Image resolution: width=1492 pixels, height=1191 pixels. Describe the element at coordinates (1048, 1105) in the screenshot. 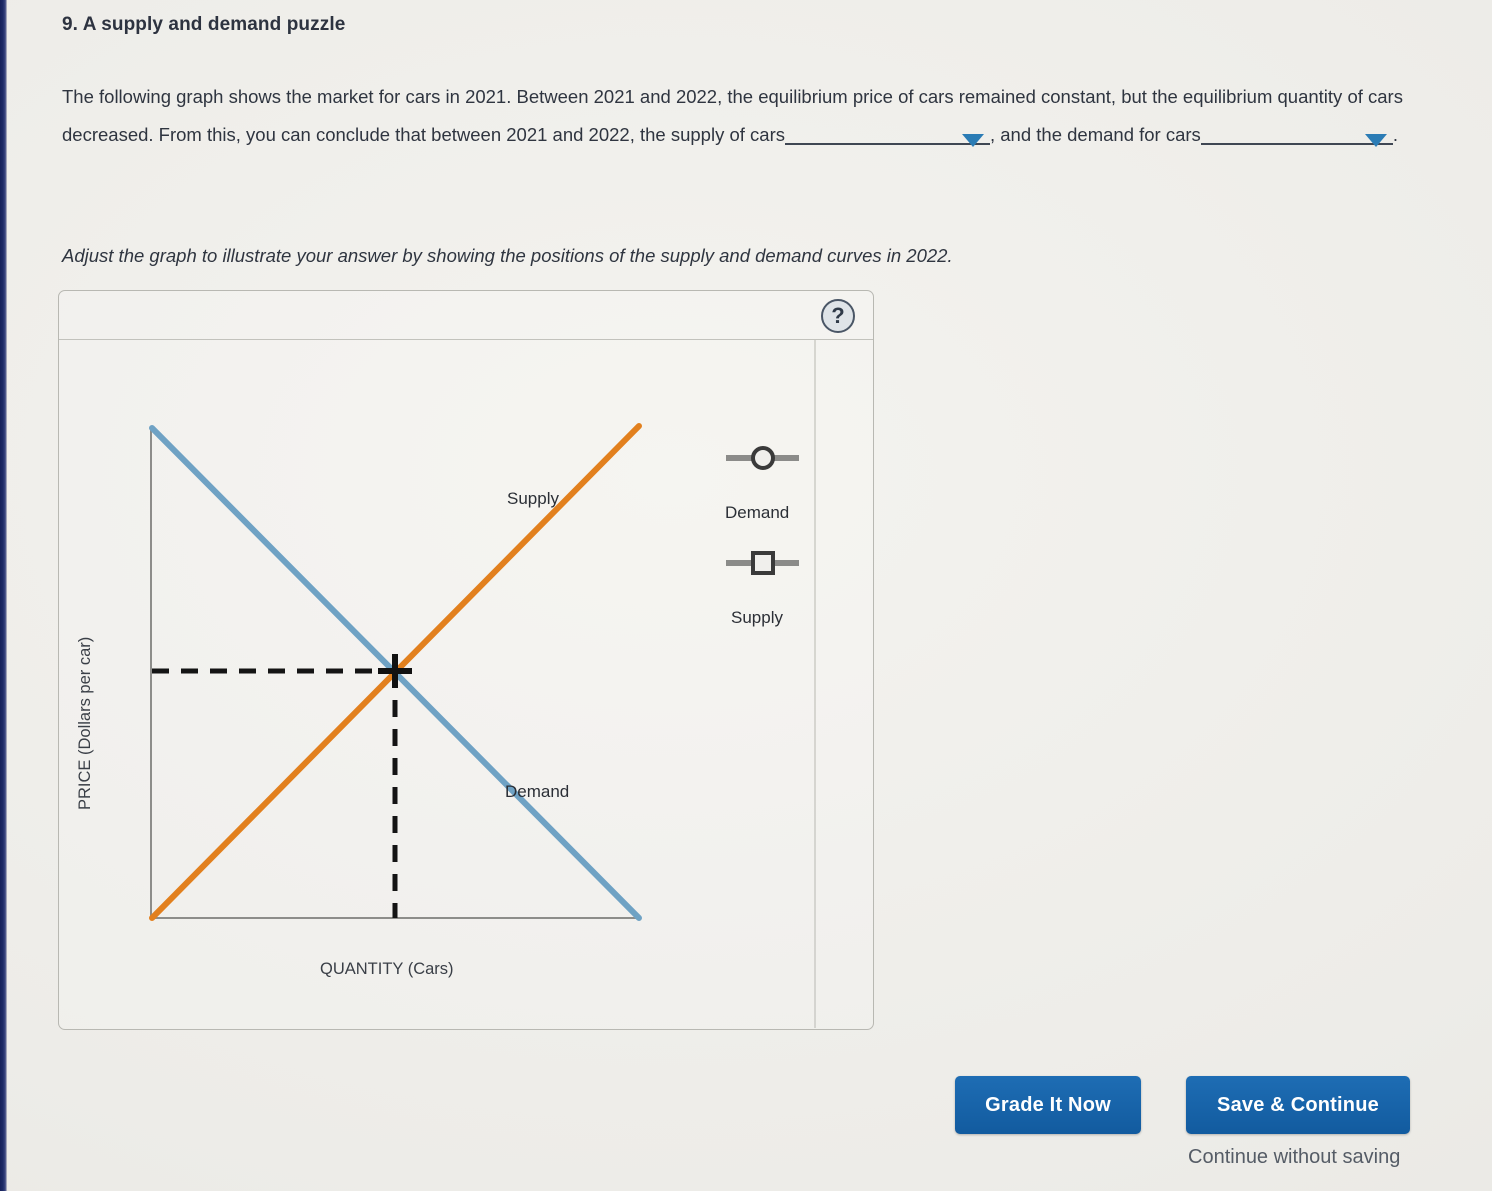

I see `grade-it-now-button: Grade It Now` at that location.